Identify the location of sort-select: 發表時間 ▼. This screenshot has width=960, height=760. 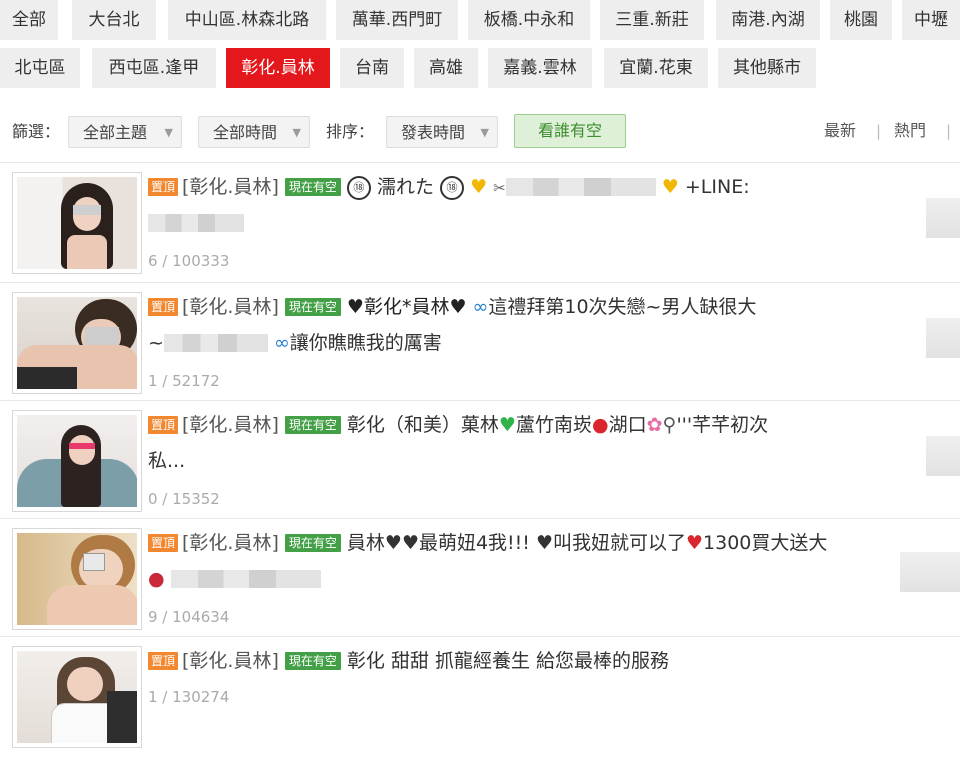
(442, 132).